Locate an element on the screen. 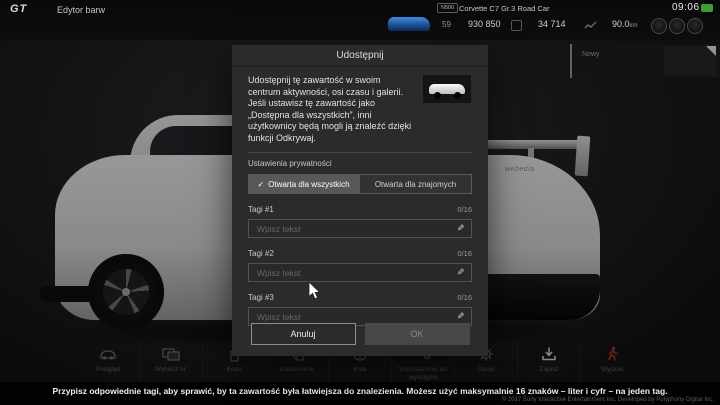  cancel-button: Anuluj is located at coordinates (303, 334).